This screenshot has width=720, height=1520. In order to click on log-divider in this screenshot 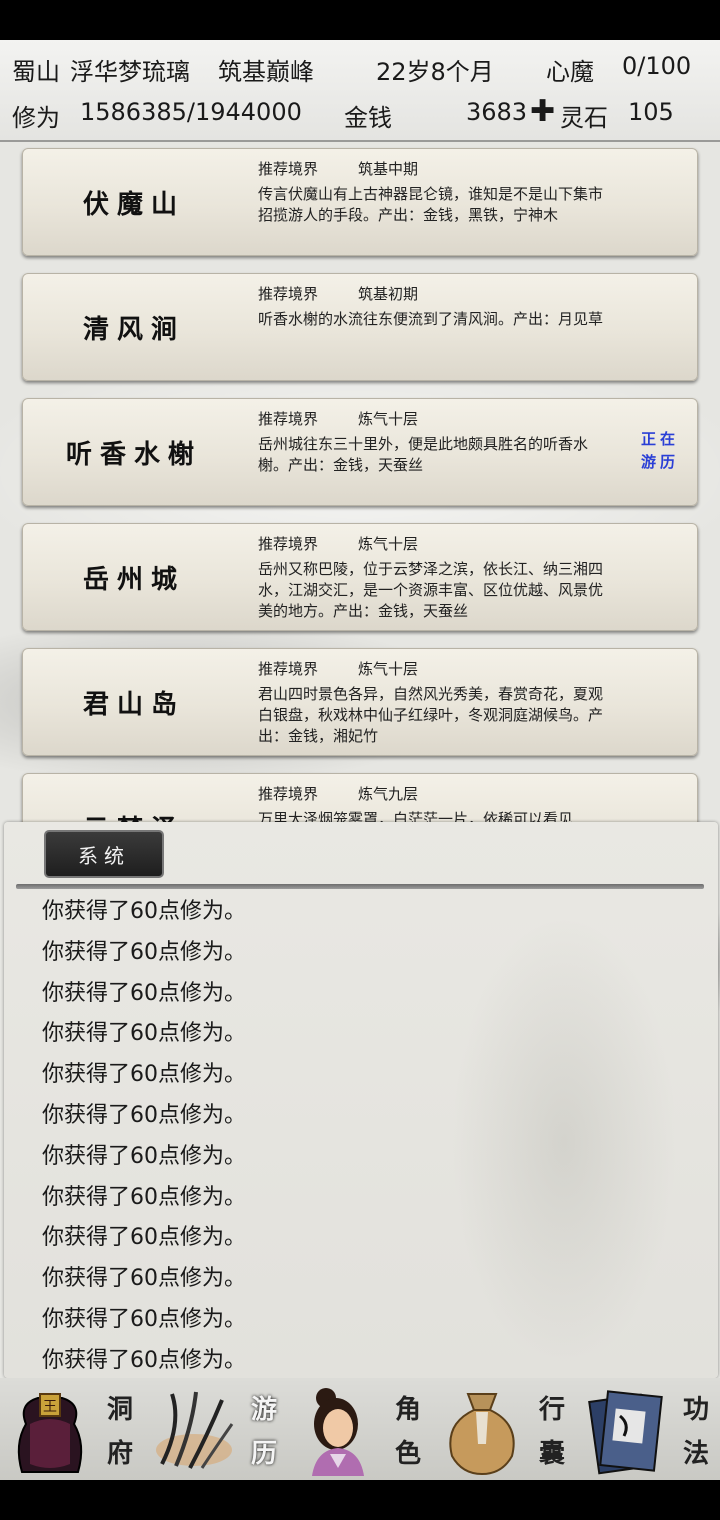, I will do `click(360, 886)`.